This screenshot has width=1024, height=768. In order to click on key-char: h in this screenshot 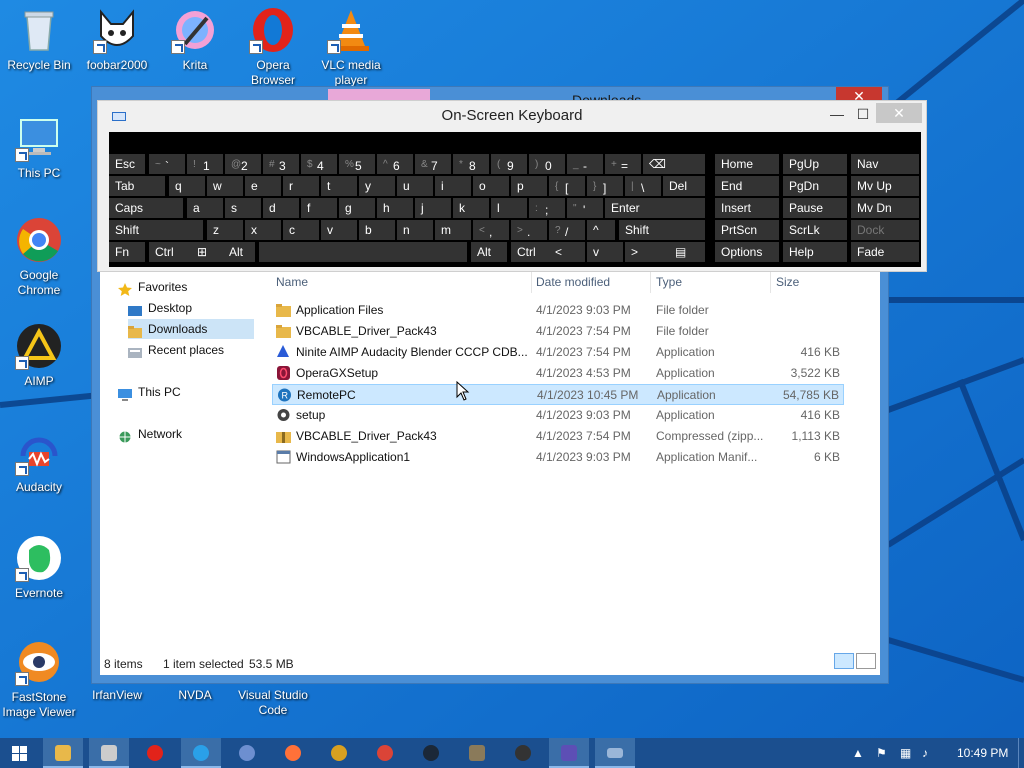, I will do `click(395, 208)`.